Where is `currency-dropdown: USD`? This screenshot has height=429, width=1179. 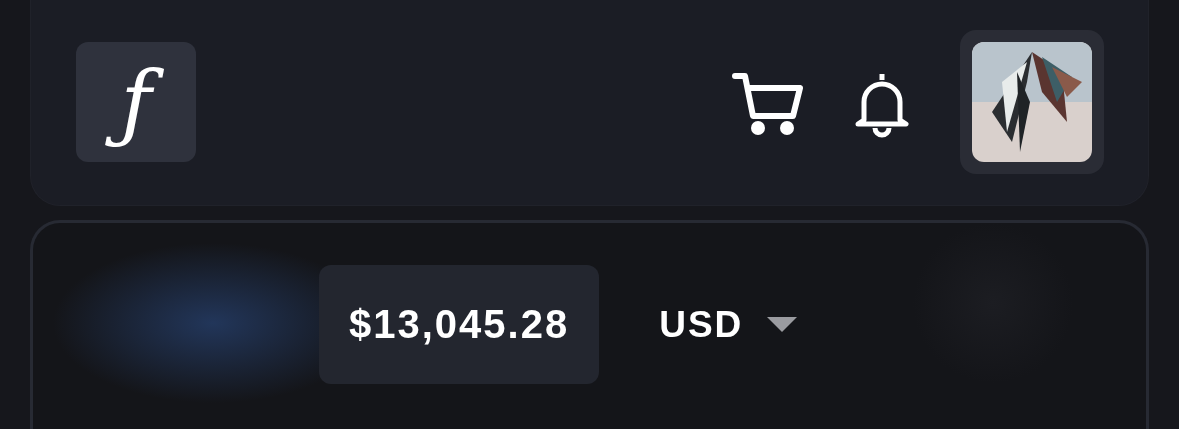 currency-dropdown: USD is located at coordinates (728, 324).